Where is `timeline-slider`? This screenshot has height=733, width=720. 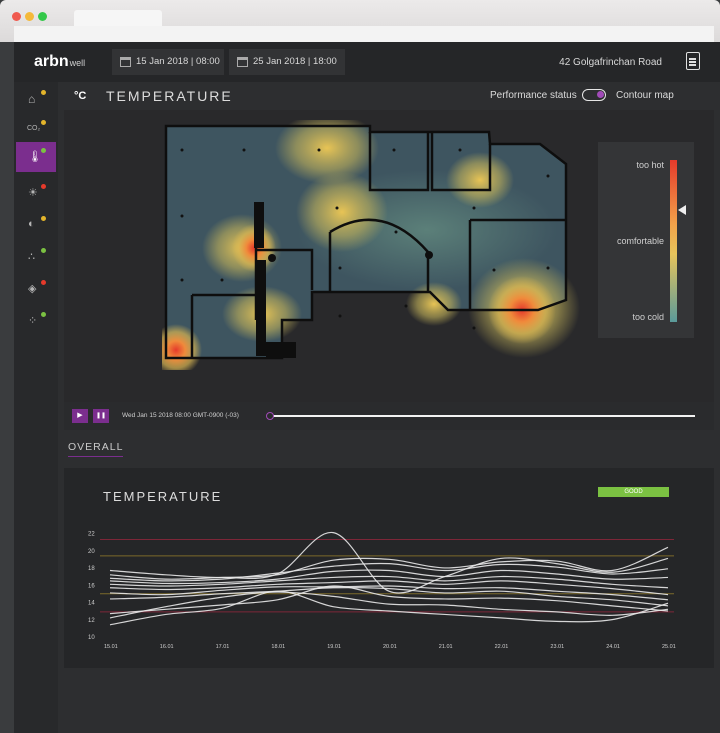
timeline-slider is located at coordinates (482, 416).